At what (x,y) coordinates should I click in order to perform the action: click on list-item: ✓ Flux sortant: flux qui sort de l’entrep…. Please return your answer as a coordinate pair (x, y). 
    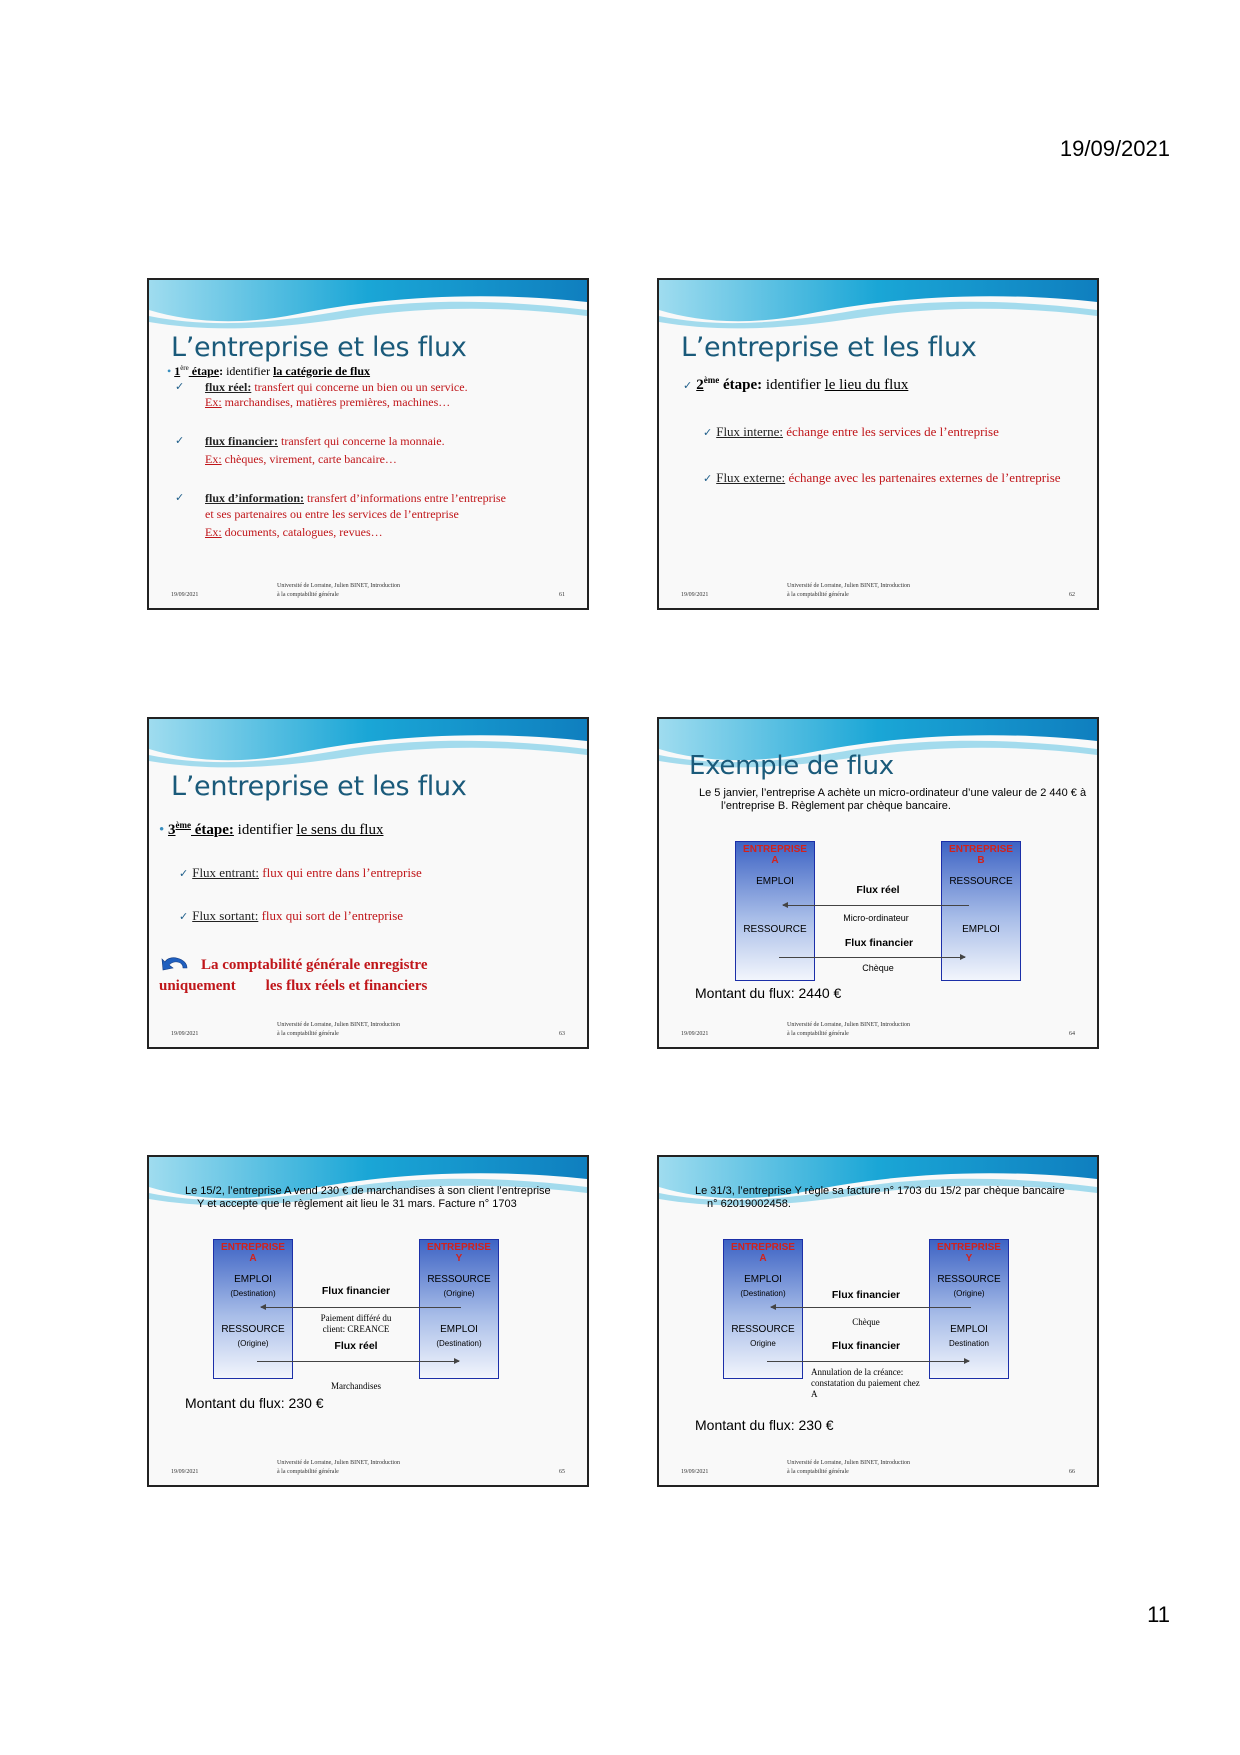
    Looking at the image, I should click on (291, 915).